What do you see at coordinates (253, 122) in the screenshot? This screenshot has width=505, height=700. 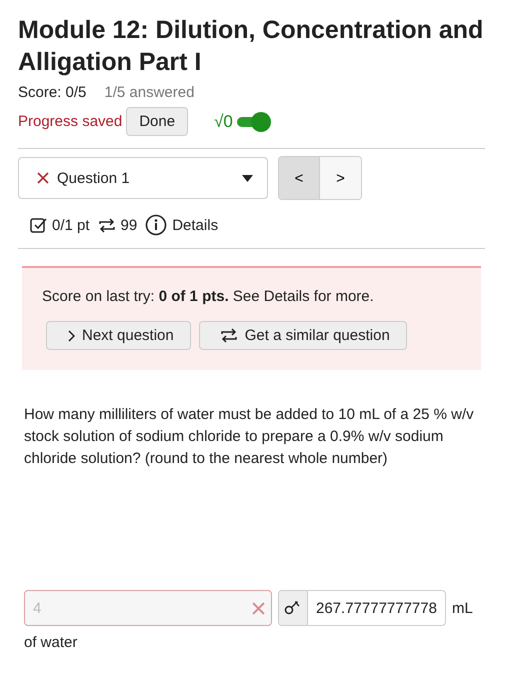 I see `math-toggle` at bounding box center [253, 122].